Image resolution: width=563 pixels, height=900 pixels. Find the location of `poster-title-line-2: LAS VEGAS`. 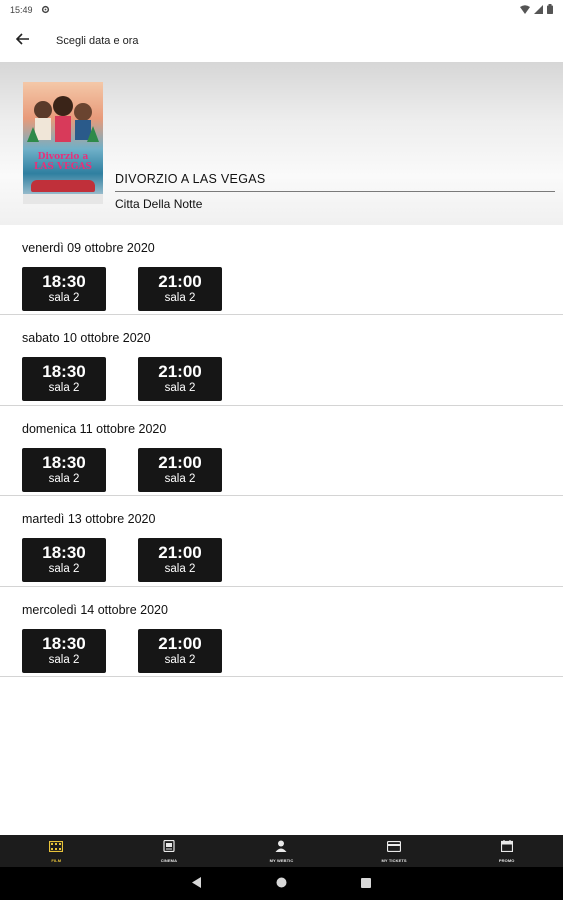

poster-title-line-2: LAS VEGAS is located at coordinates (63, 167).